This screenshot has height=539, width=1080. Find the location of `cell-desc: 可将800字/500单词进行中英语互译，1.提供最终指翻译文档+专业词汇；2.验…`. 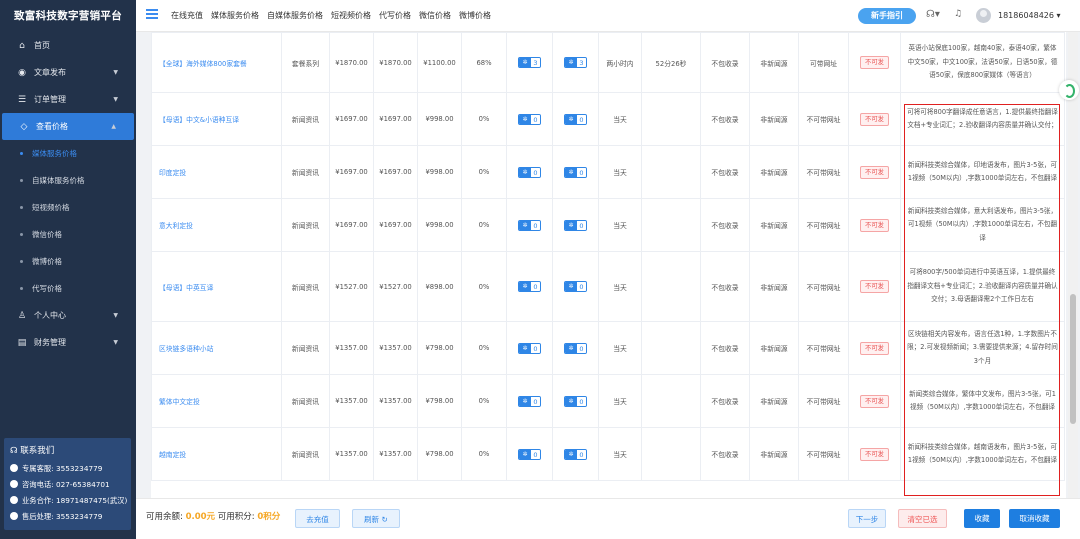

cell-desc: 可将800字/500单词进行中英语互译，1.提供最终指翻译文档+专业词汇；2.验… is located at coordinates (982, 286).